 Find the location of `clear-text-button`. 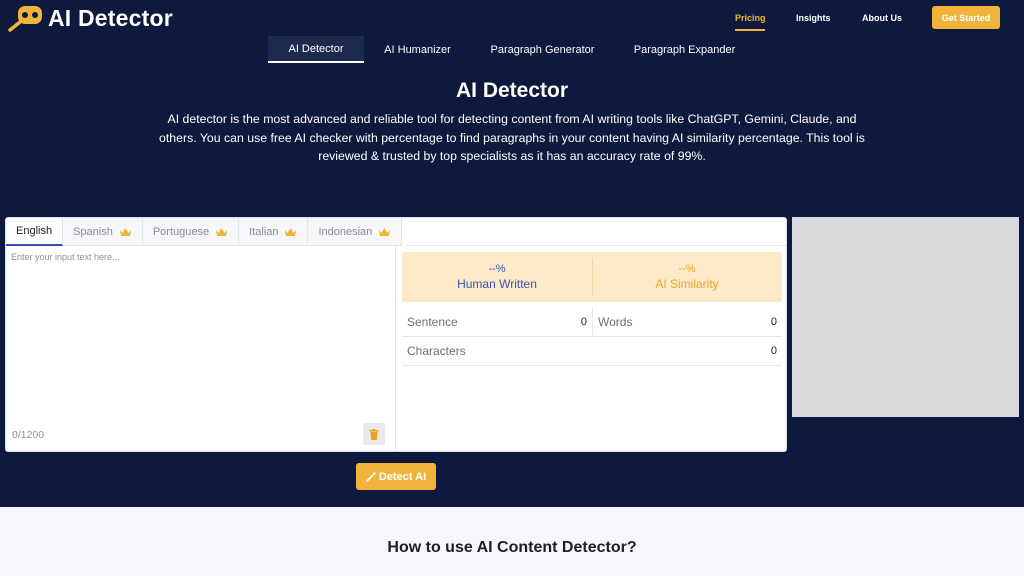

clear-text-button is located at coordinates (374, 434).